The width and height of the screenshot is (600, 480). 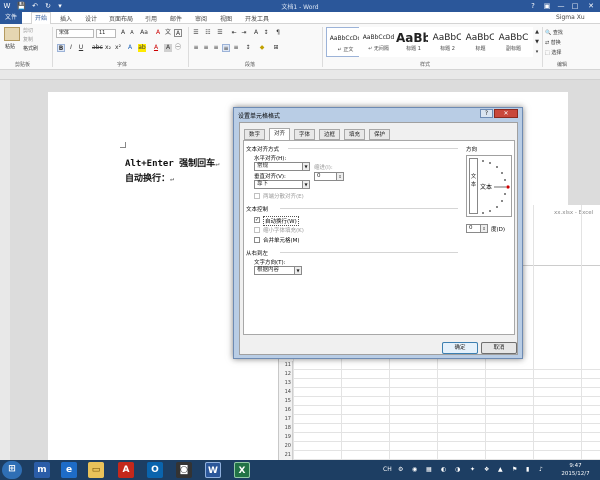 What do you see at coordinates (486, 113) in the screenshot?
I see `dialog-help-button: ?` at bounding box center [486, 113].